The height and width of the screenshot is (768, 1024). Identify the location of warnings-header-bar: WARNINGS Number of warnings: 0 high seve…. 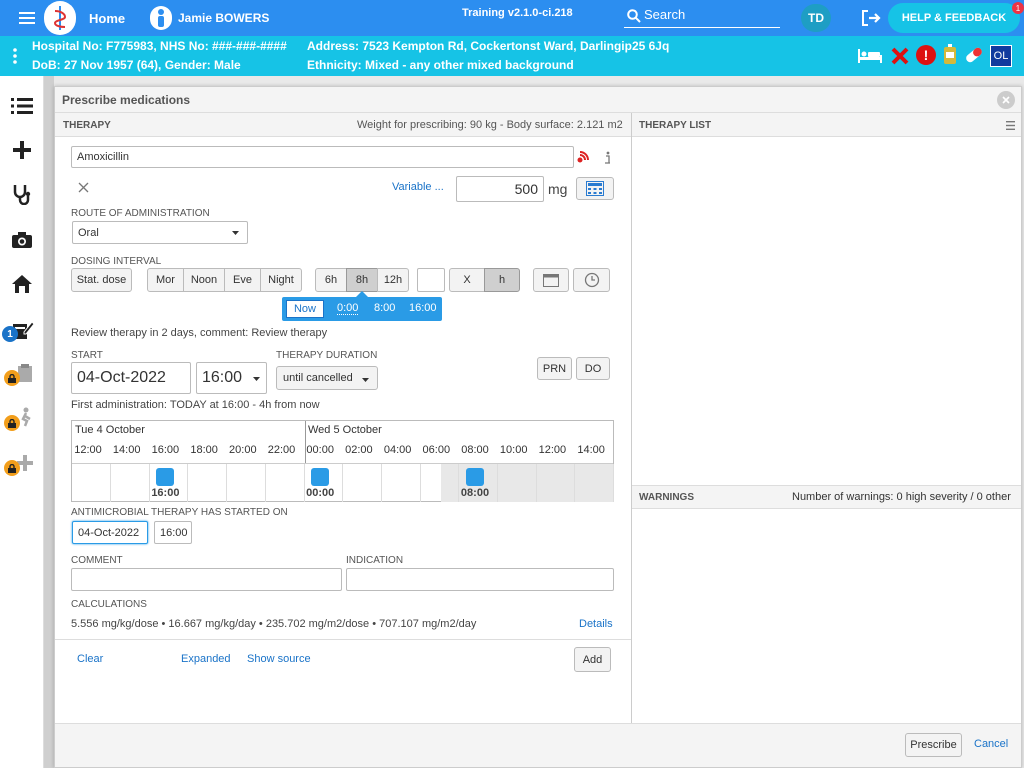
(826, 497).